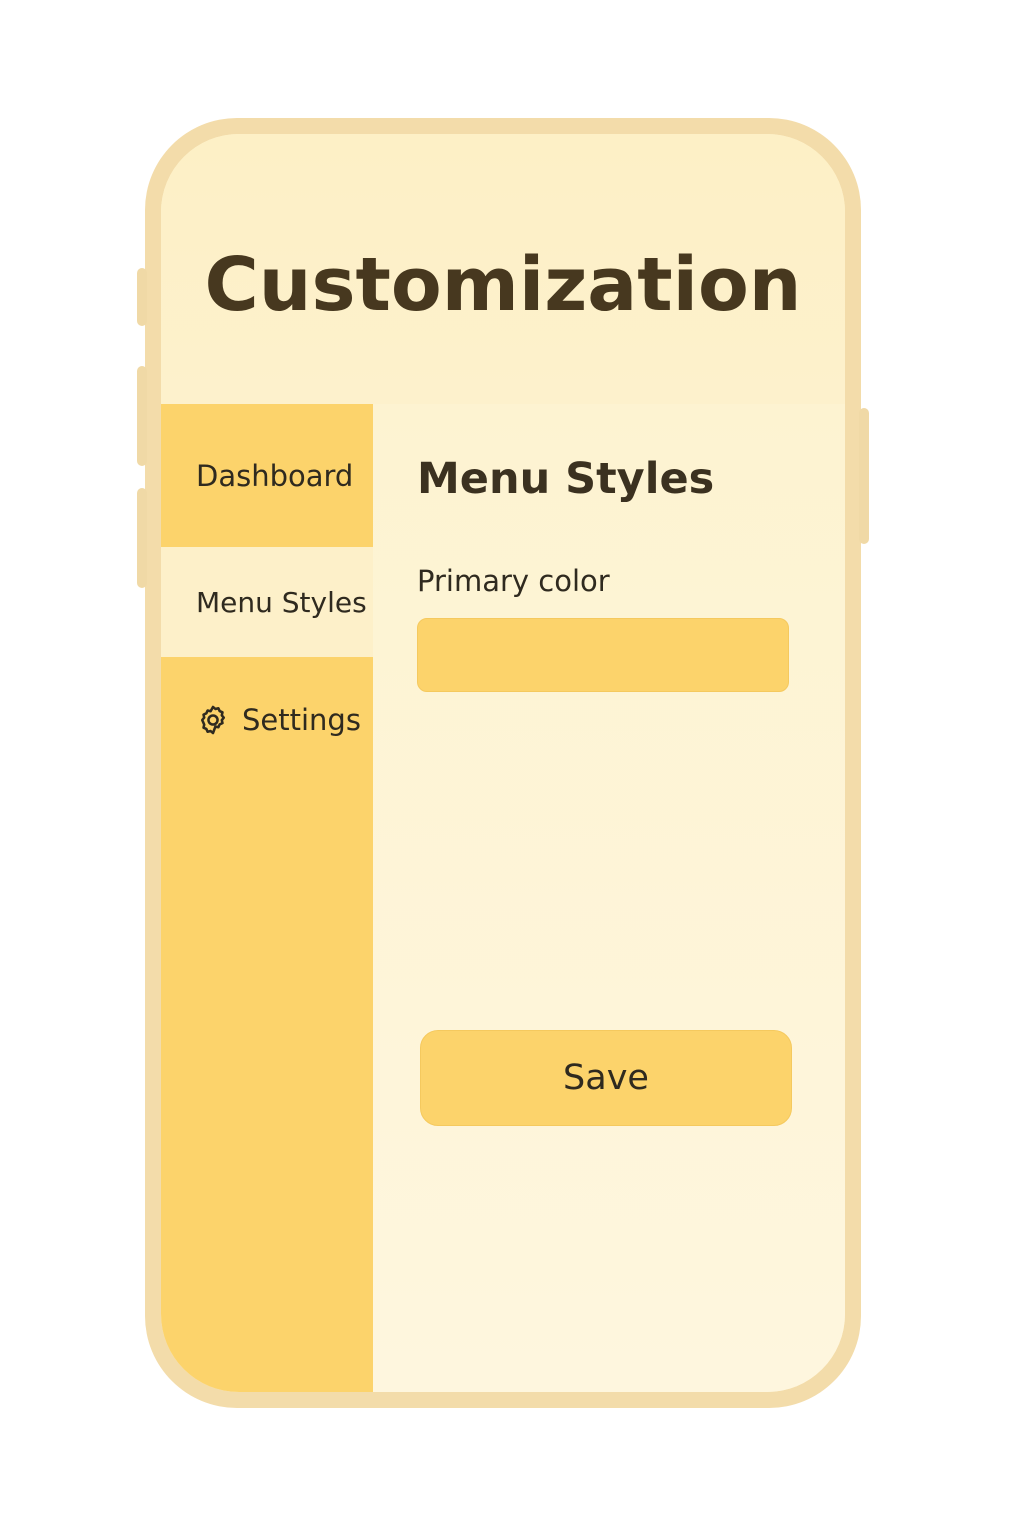  I want to click on sidebar-item-dashboard: Dashboard, so click(267, 475).